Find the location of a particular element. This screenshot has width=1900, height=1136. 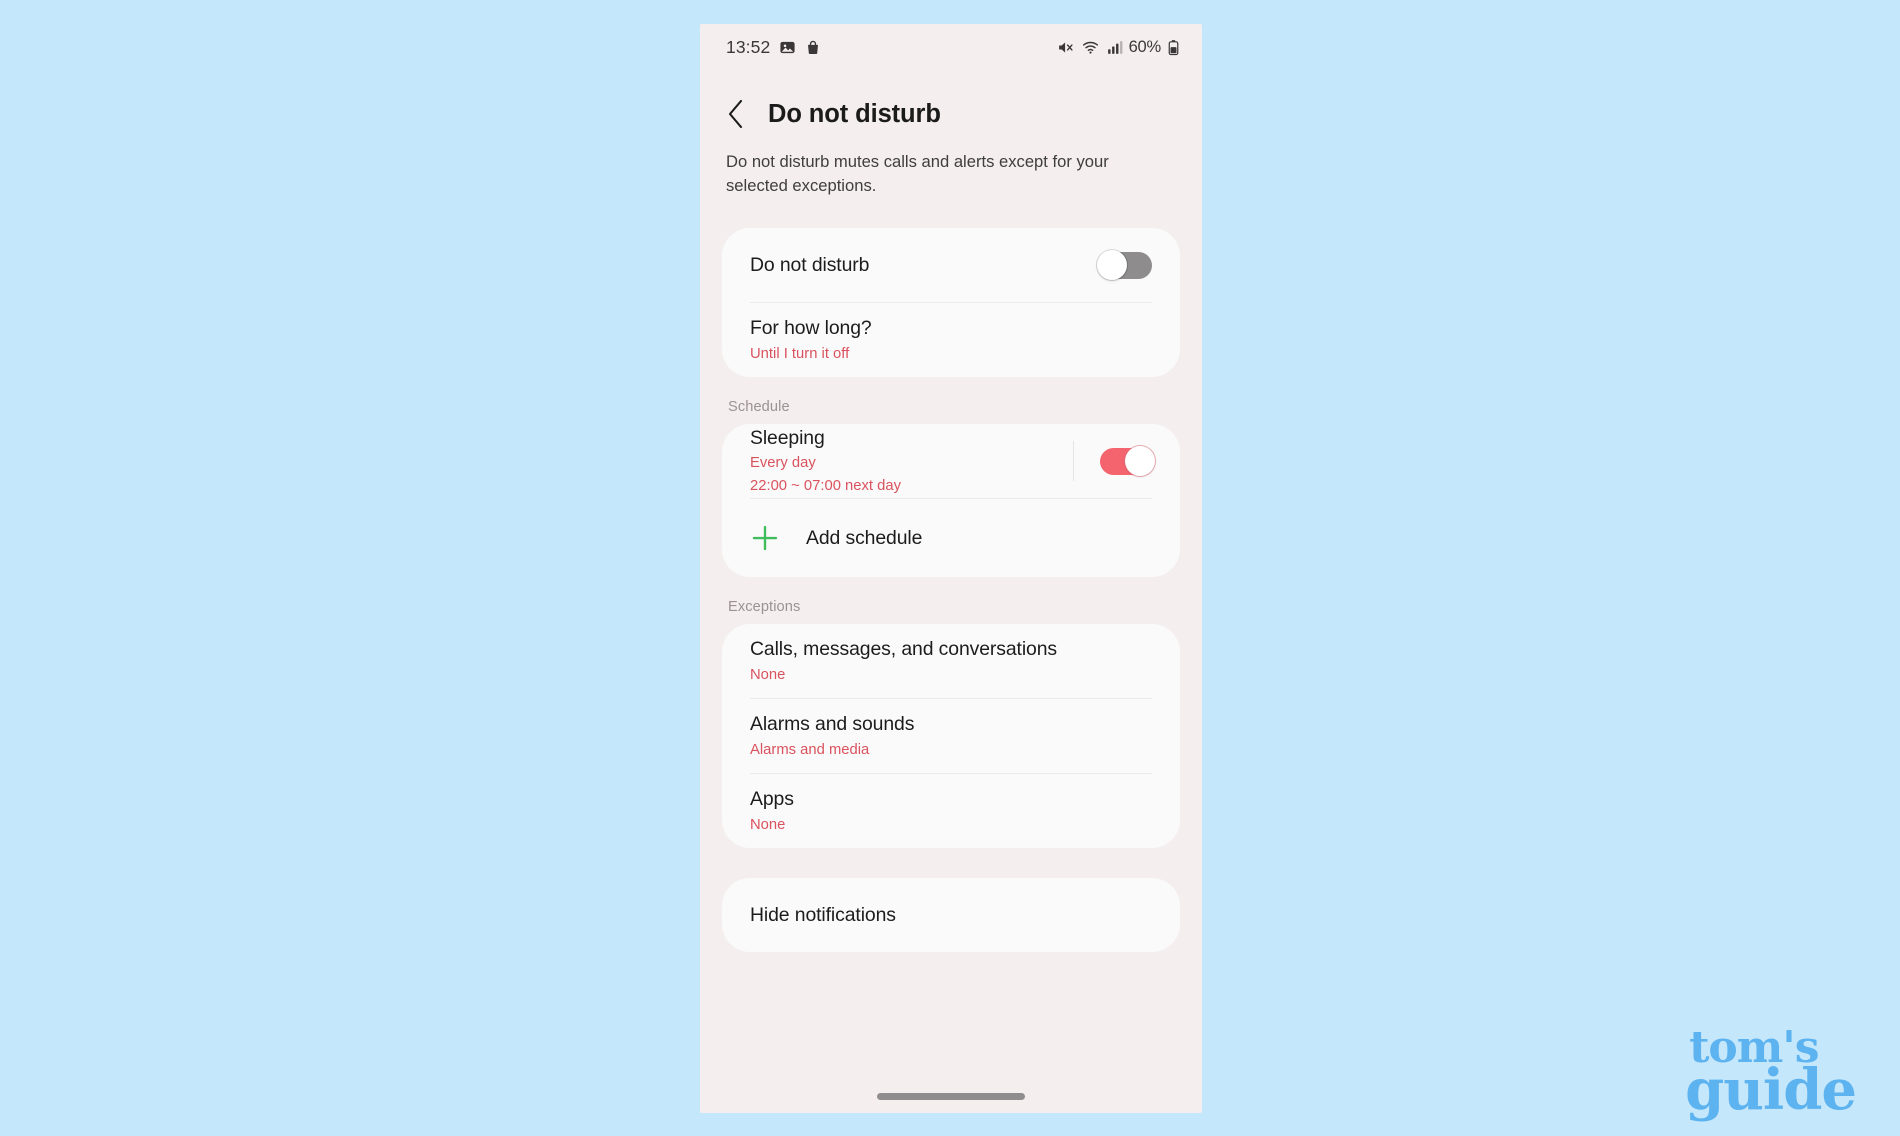

row-title: For how long? is located at coordinates (811, 328).